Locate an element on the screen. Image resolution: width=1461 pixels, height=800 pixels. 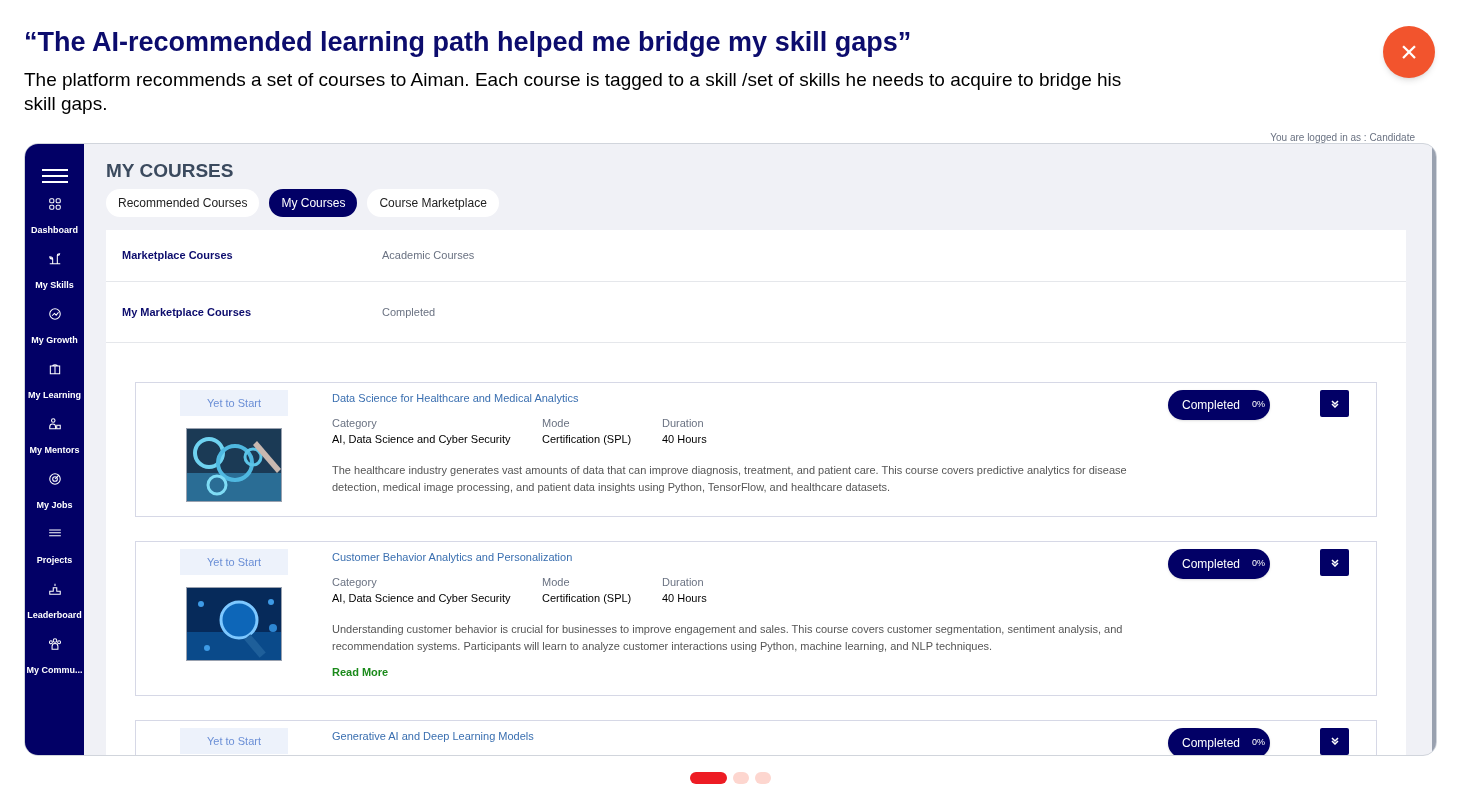
course-title: Generative AI and Deep Learning Models is located at coordinates (746, 735).